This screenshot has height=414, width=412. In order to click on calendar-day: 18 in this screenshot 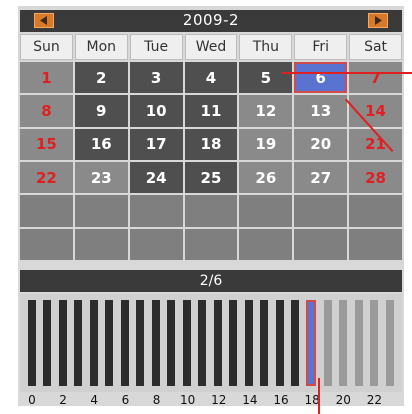, I will do `click(211, 144)`.